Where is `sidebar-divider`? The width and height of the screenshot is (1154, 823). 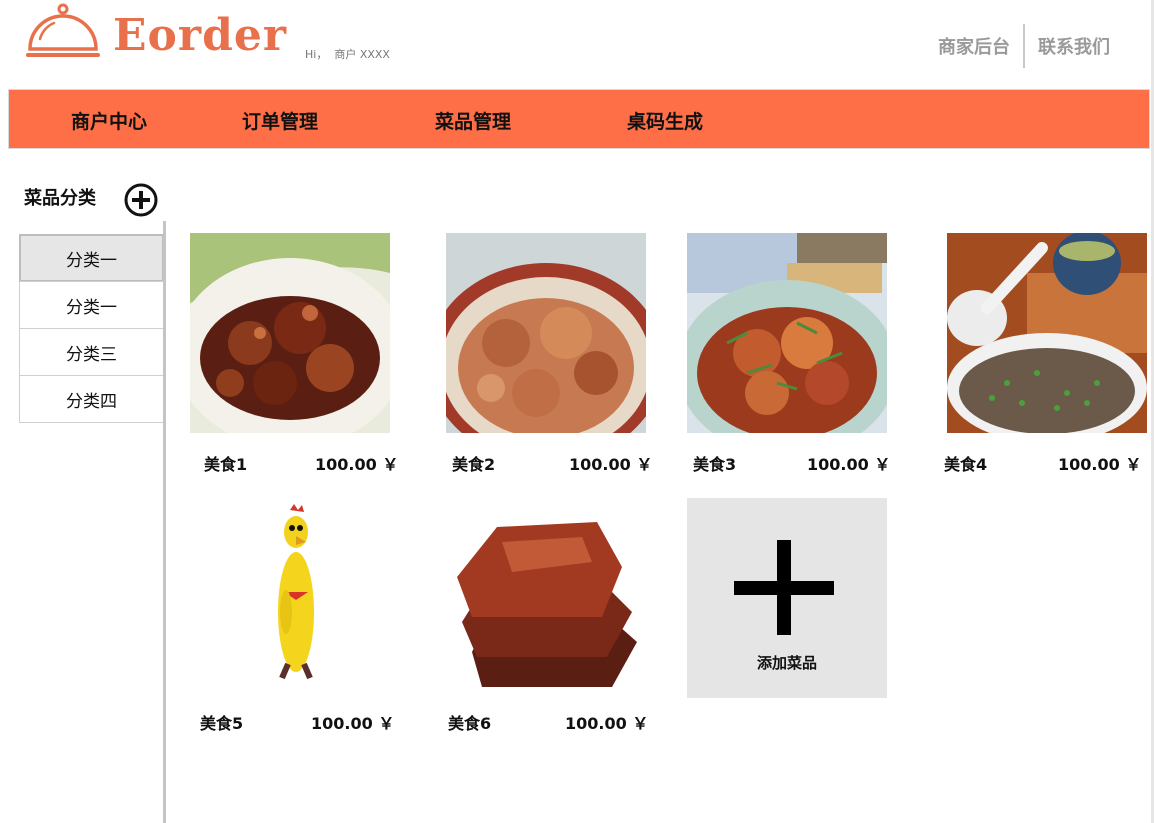 sidebar-divider is located at coordinates (164, 522).